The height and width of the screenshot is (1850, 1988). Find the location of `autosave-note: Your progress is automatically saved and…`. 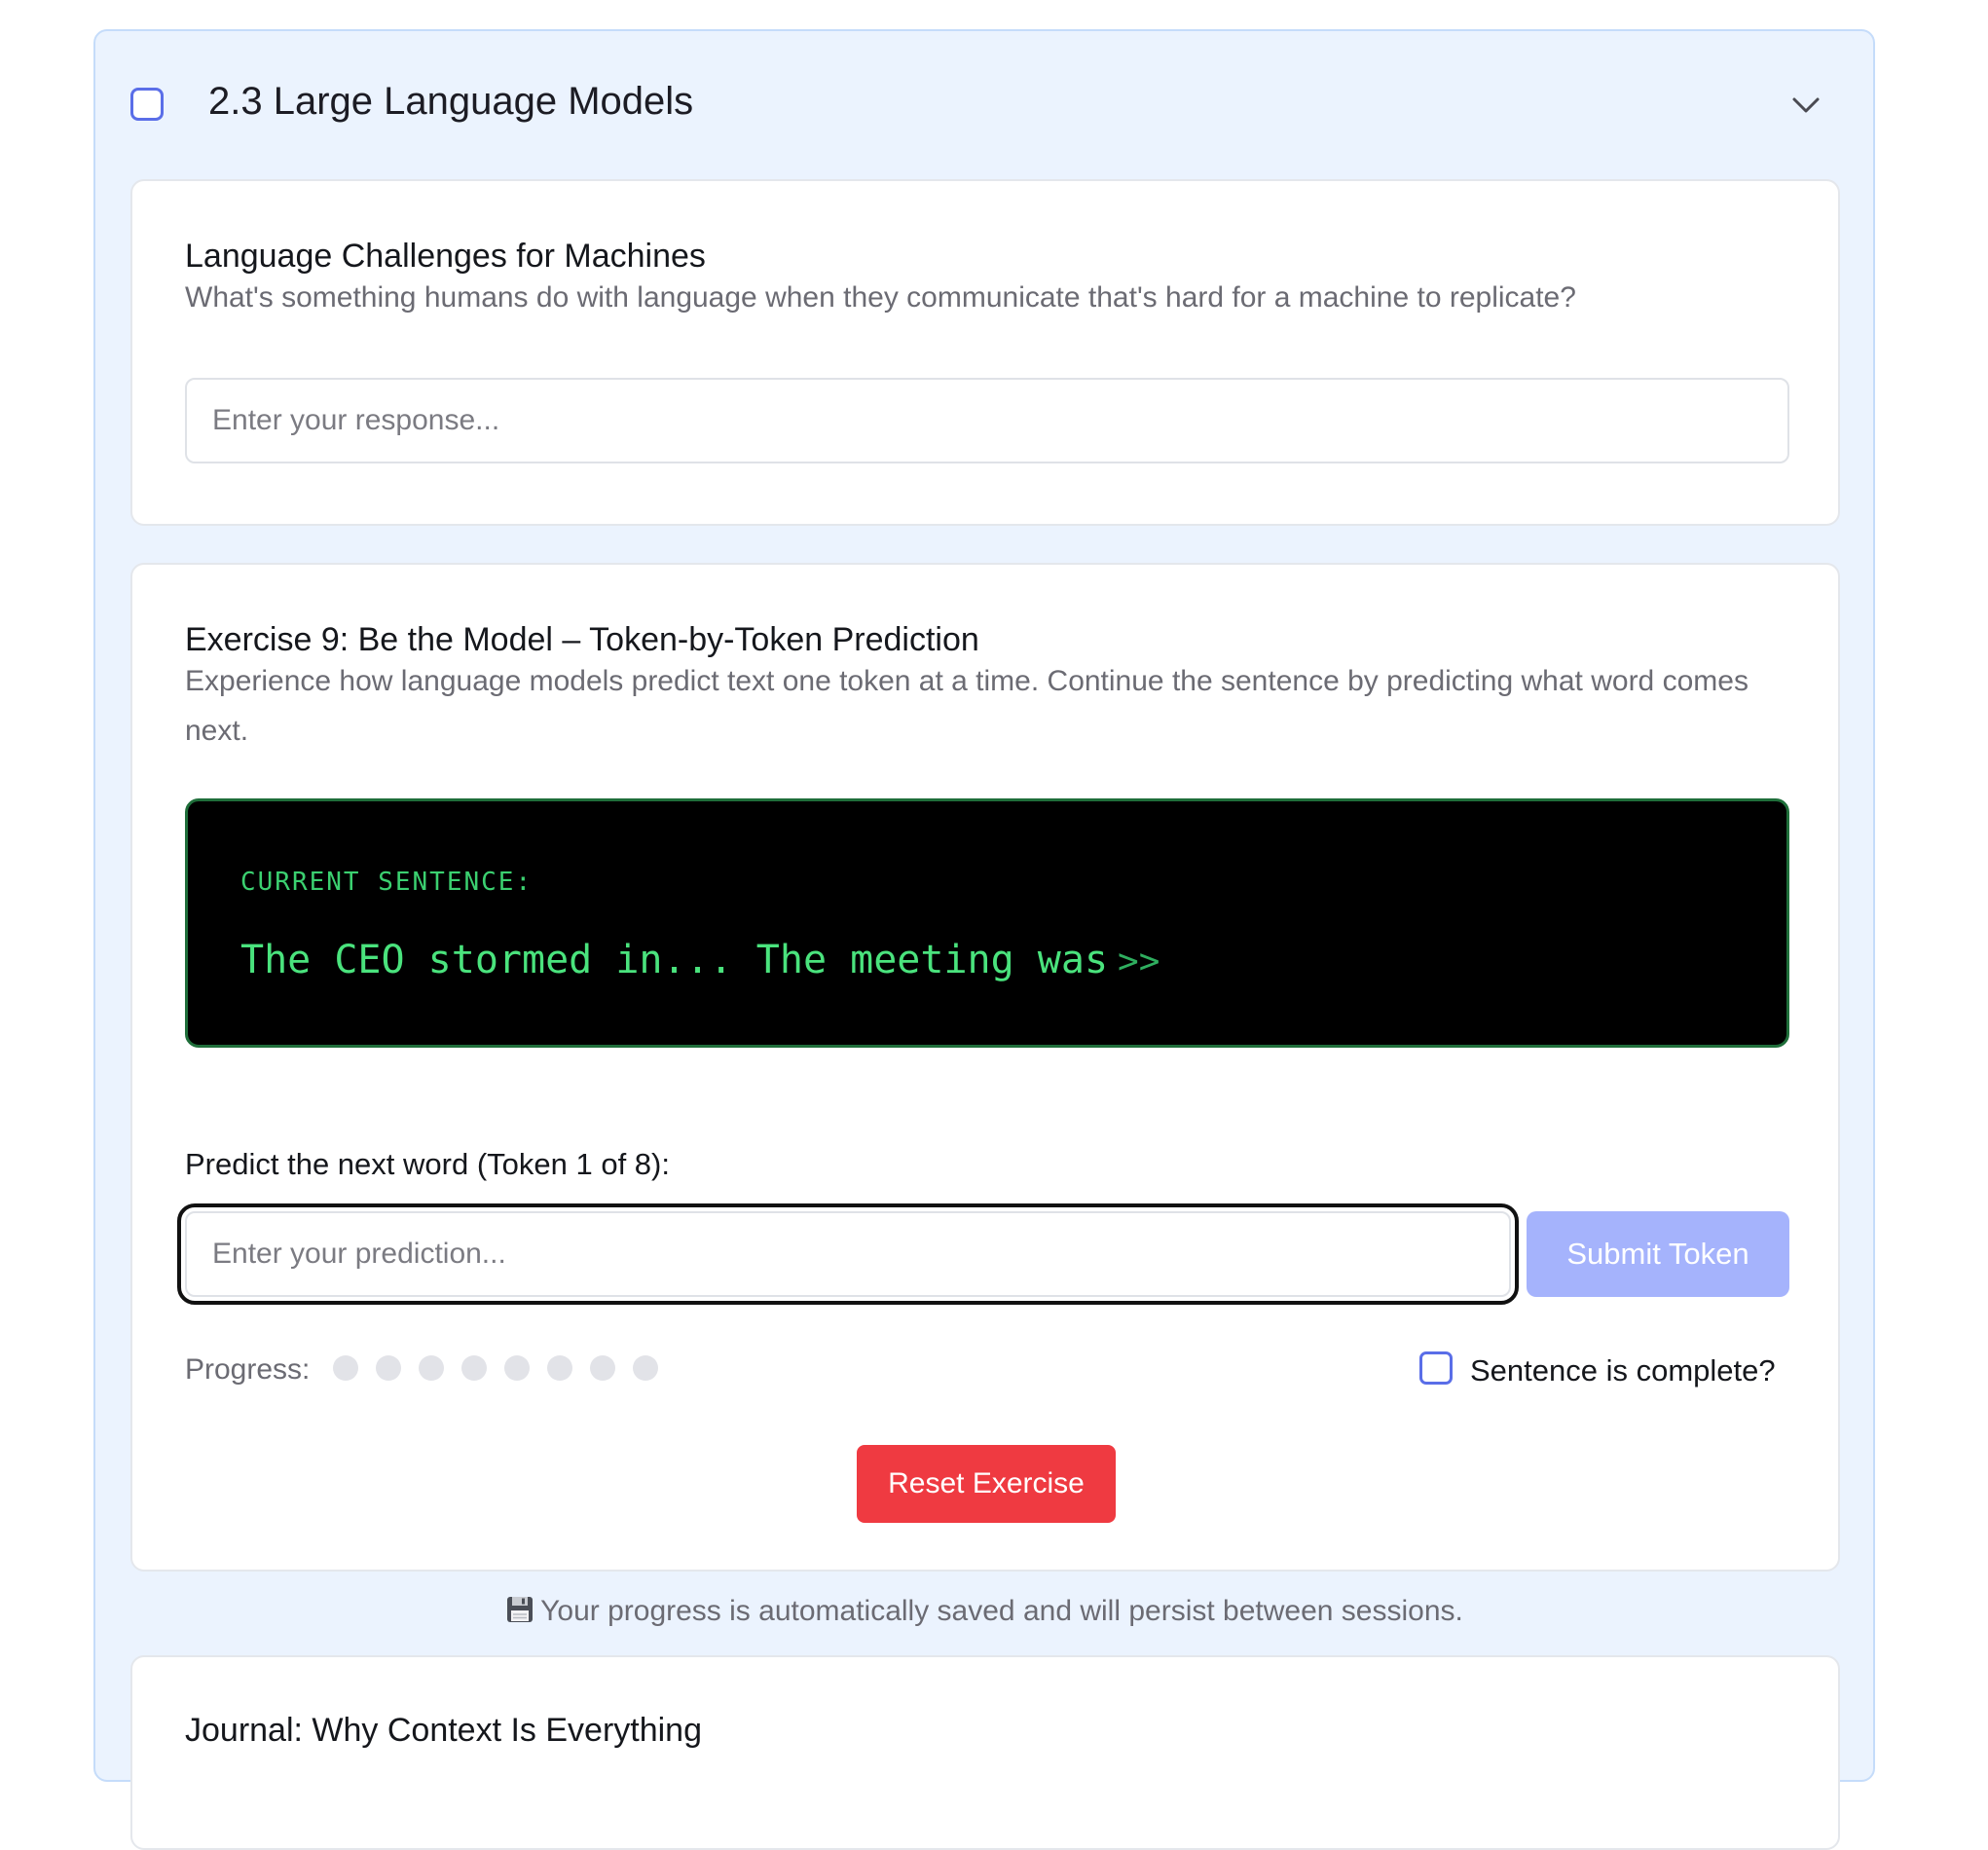

autosave-note: Your progress is automatically saved and… is located at coordinates (984, 1611).